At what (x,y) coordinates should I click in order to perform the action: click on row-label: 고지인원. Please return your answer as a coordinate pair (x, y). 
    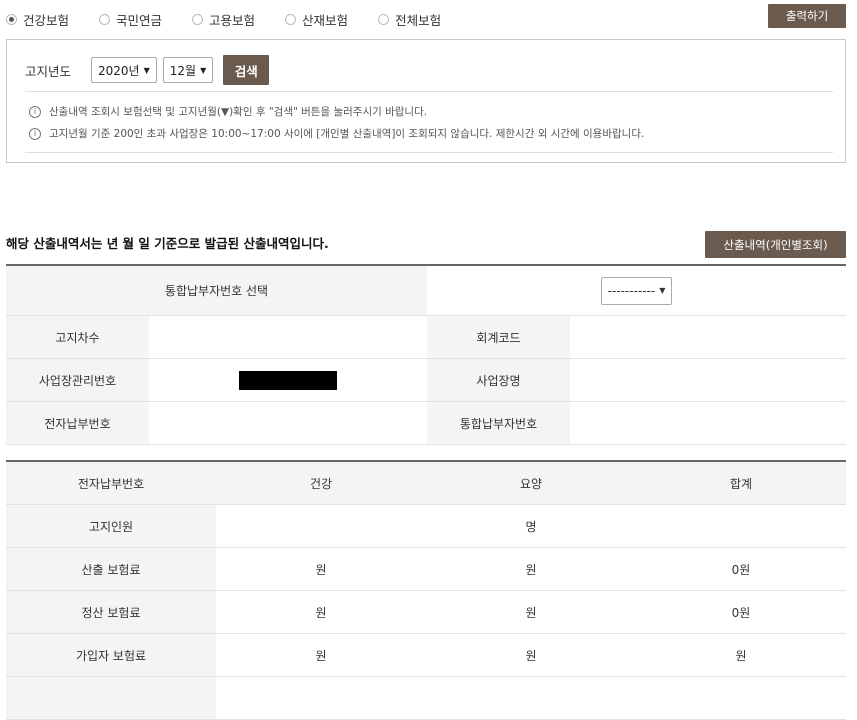
    Looking at the image, I should click on (111, 526).